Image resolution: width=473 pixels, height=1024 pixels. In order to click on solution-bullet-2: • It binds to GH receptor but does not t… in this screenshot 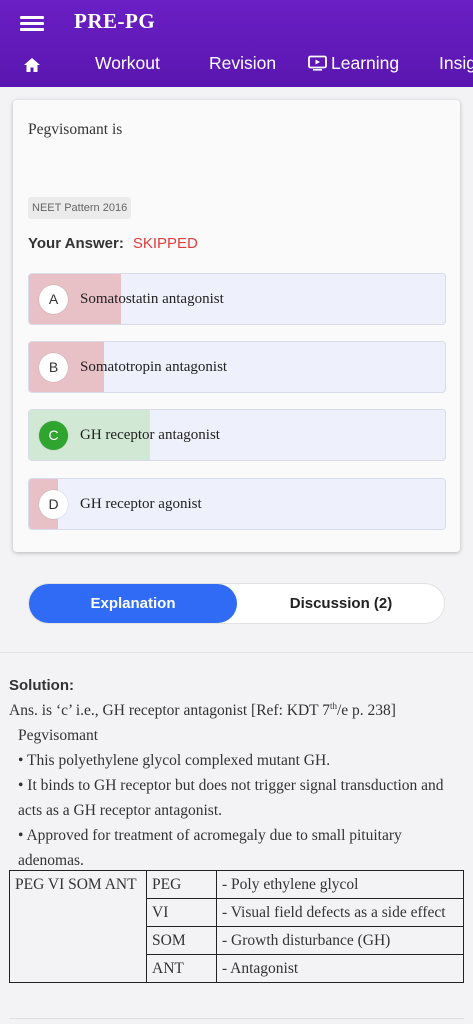, I will do `click(231, 798)`.